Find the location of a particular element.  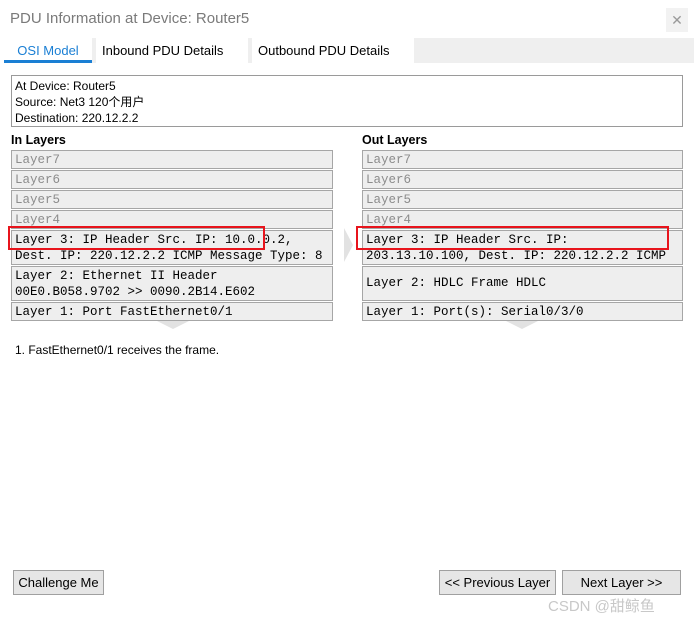

in-layer-7: Layer7 is located at coordinates (172, 159).